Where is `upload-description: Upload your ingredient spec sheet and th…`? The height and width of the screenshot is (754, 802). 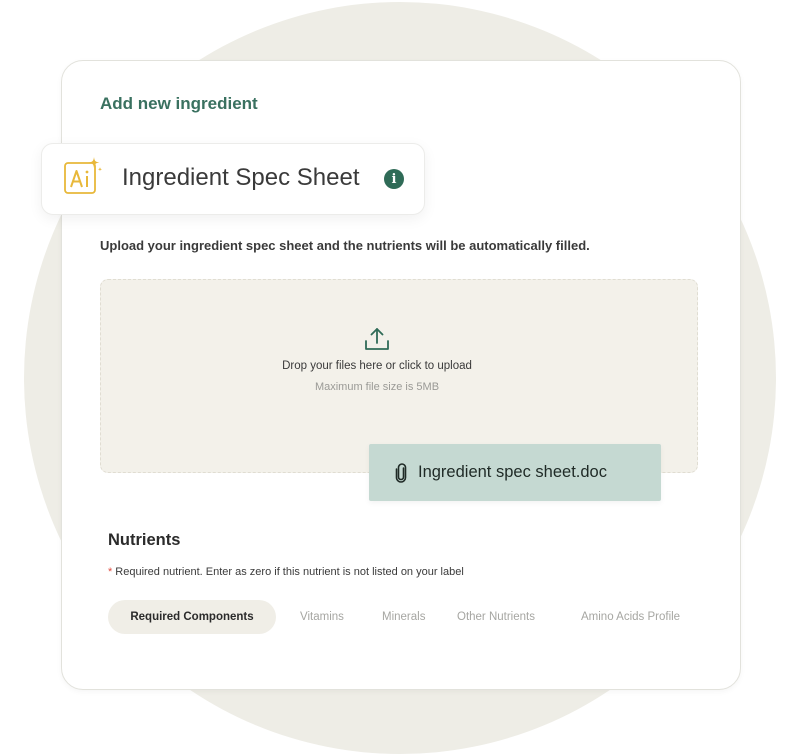 upload-description: Upload your ingredient spec sheet and th… is located at coordinates (345, 245).